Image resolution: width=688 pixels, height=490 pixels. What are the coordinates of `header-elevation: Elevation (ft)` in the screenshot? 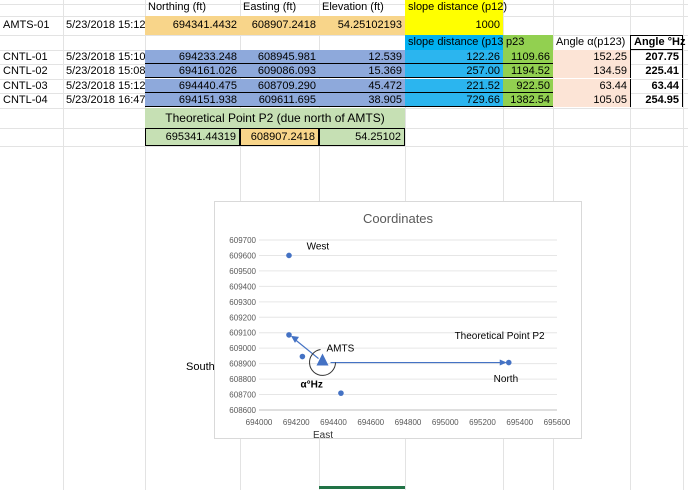 It's located at (362, 8).